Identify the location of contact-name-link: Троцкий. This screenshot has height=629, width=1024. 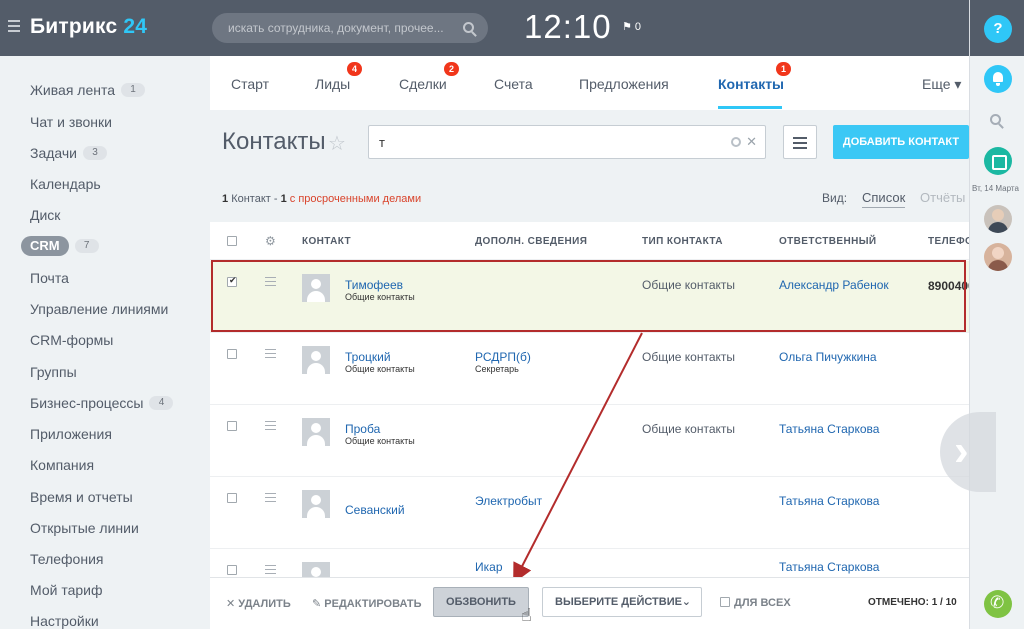
(368, 357).